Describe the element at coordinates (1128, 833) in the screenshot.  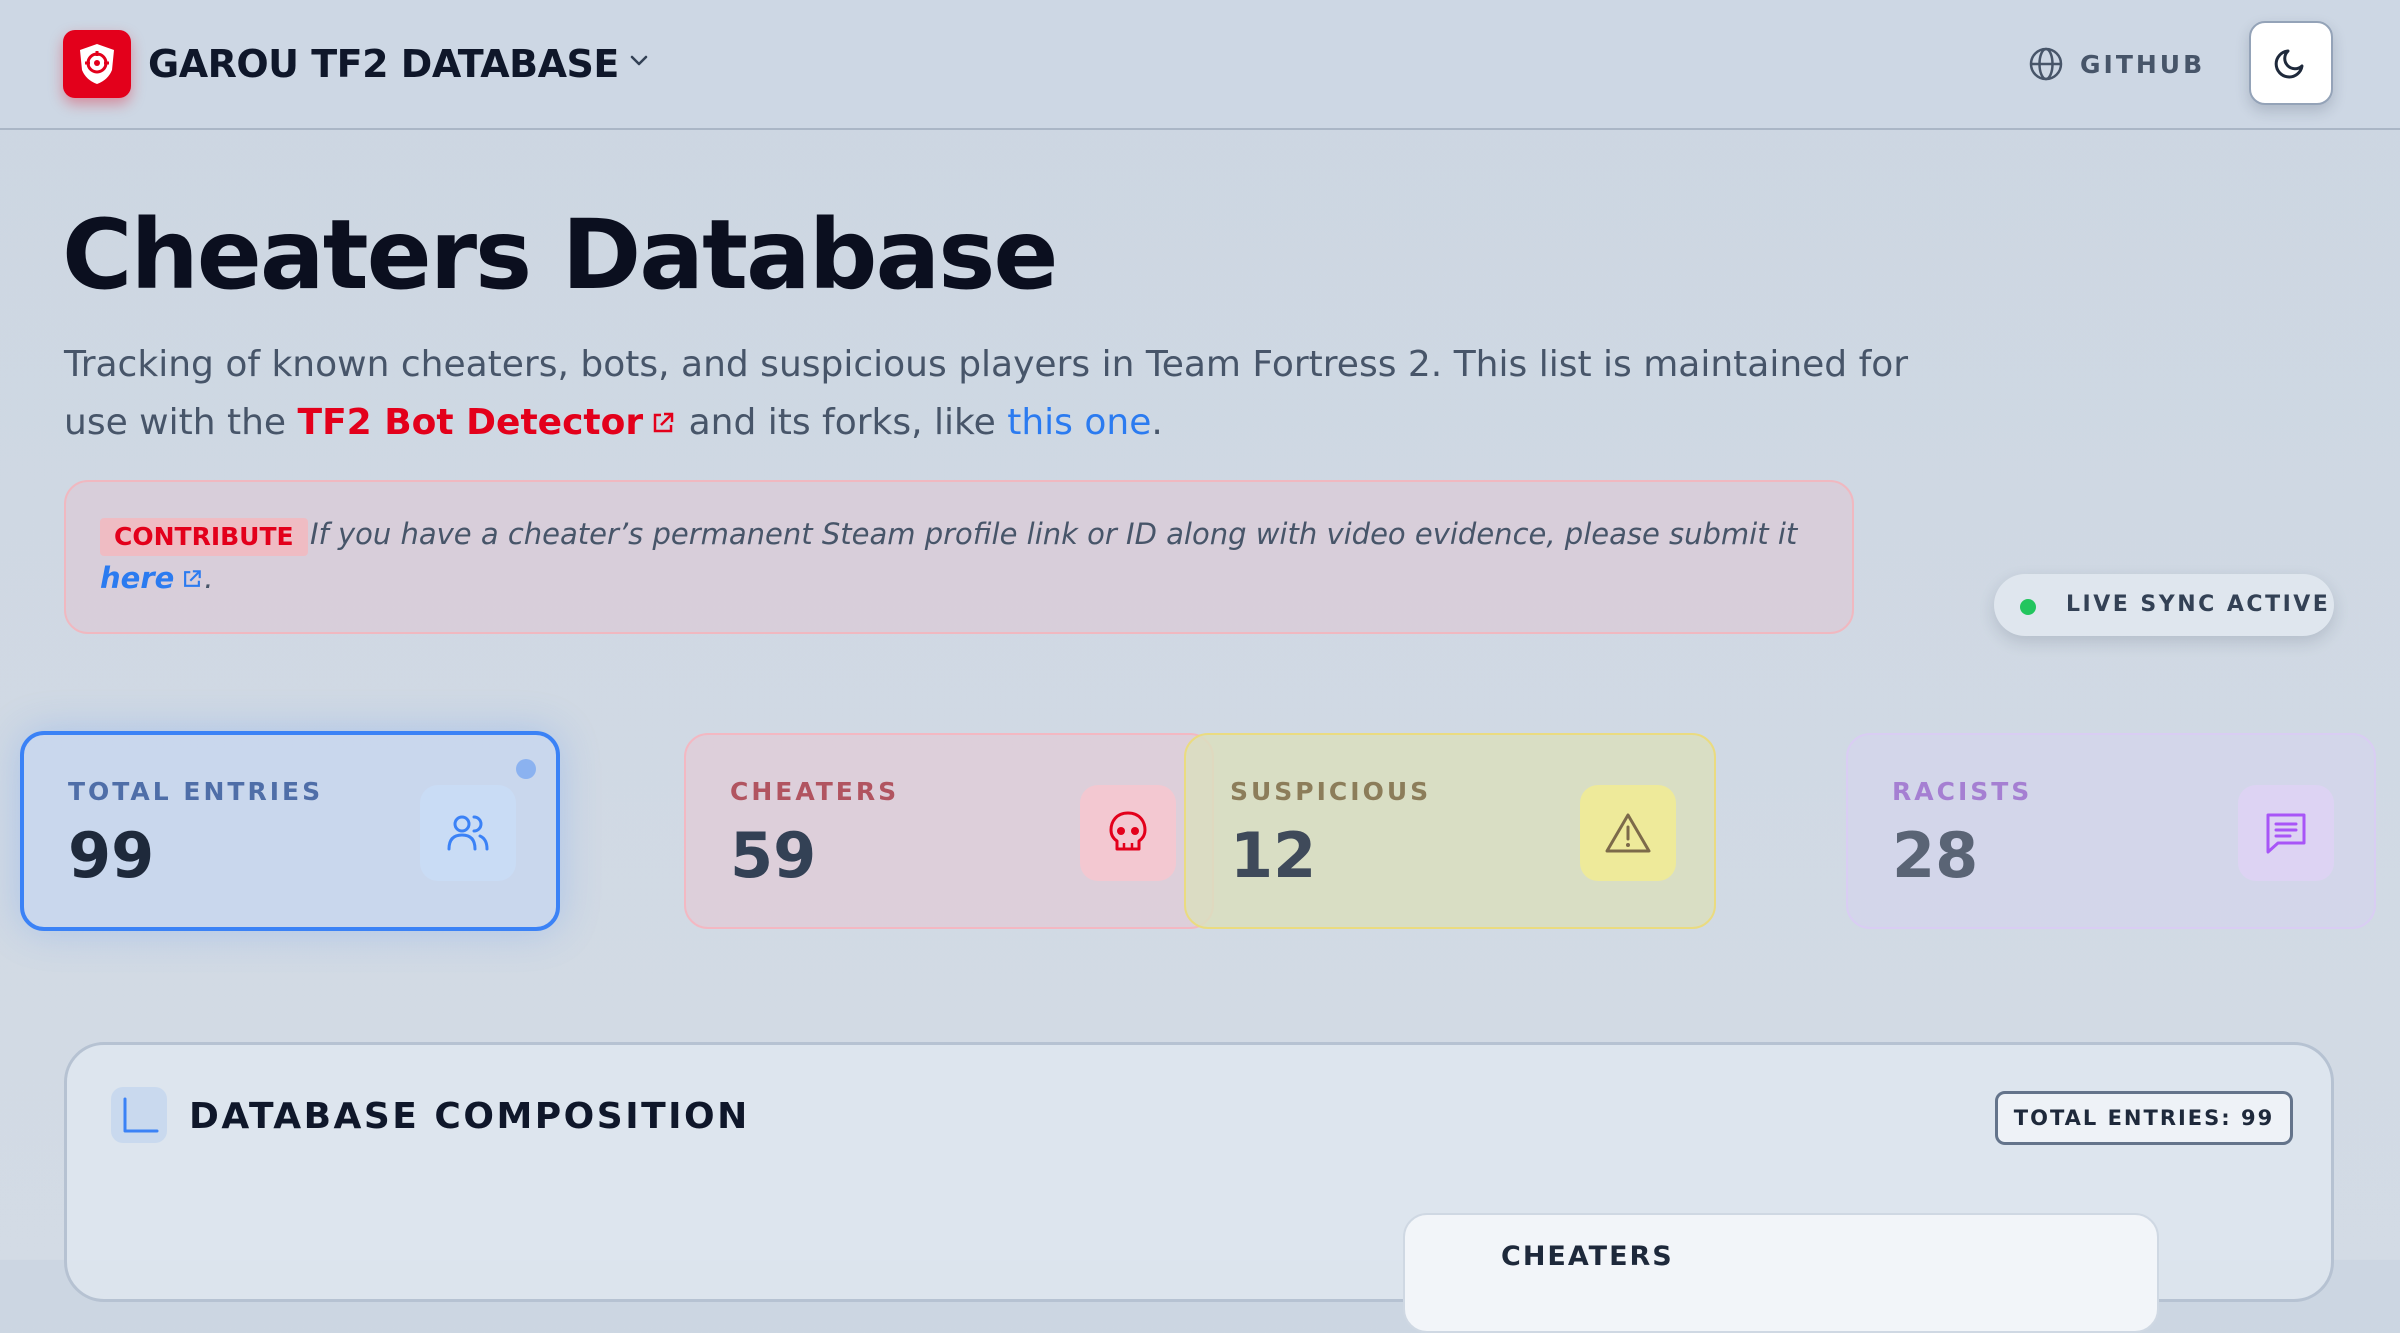
I see `skull-icon` at that location.